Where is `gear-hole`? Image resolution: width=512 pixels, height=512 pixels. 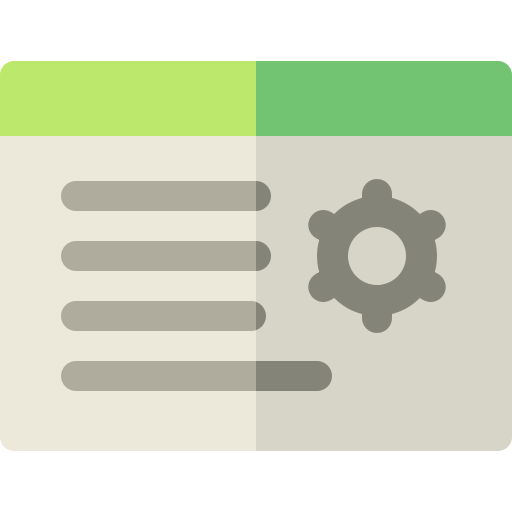 gear-hole is located at coordinates (377, 256).